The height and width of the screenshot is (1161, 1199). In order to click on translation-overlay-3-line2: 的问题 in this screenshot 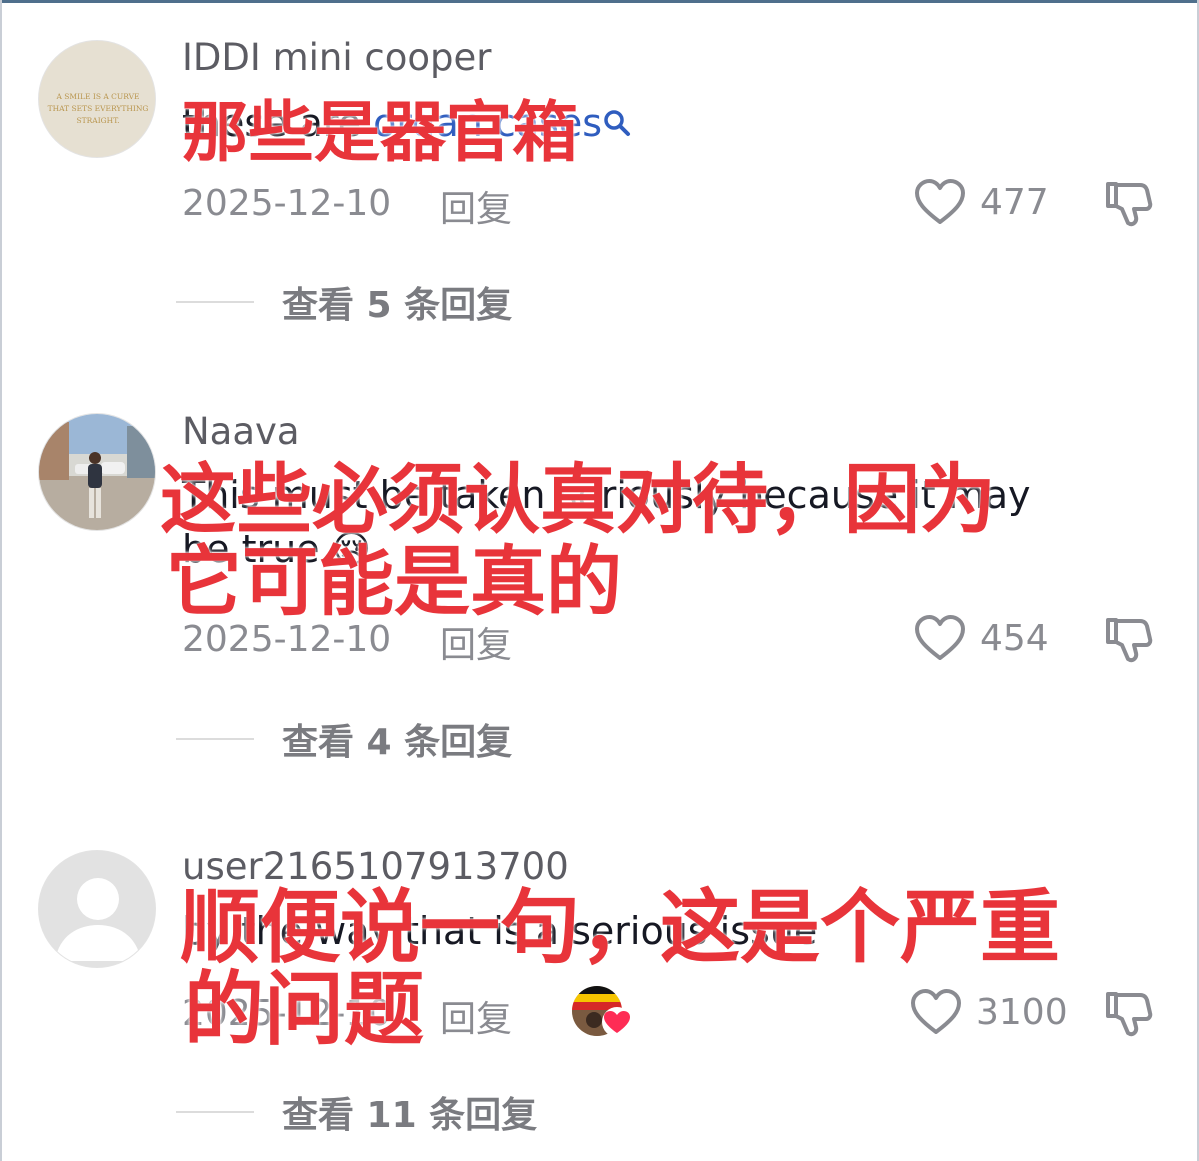, I will do `click(304, 1009)`.